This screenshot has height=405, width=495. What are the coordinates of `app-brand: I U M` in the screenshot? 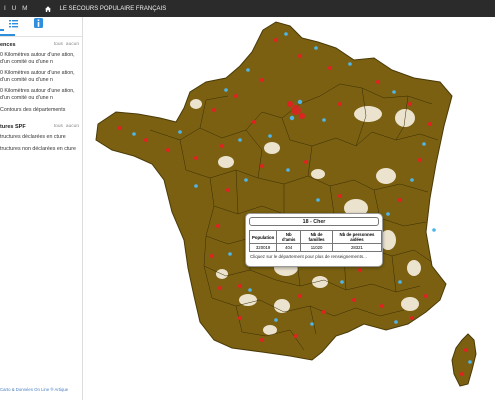 It's located at (17, 8).